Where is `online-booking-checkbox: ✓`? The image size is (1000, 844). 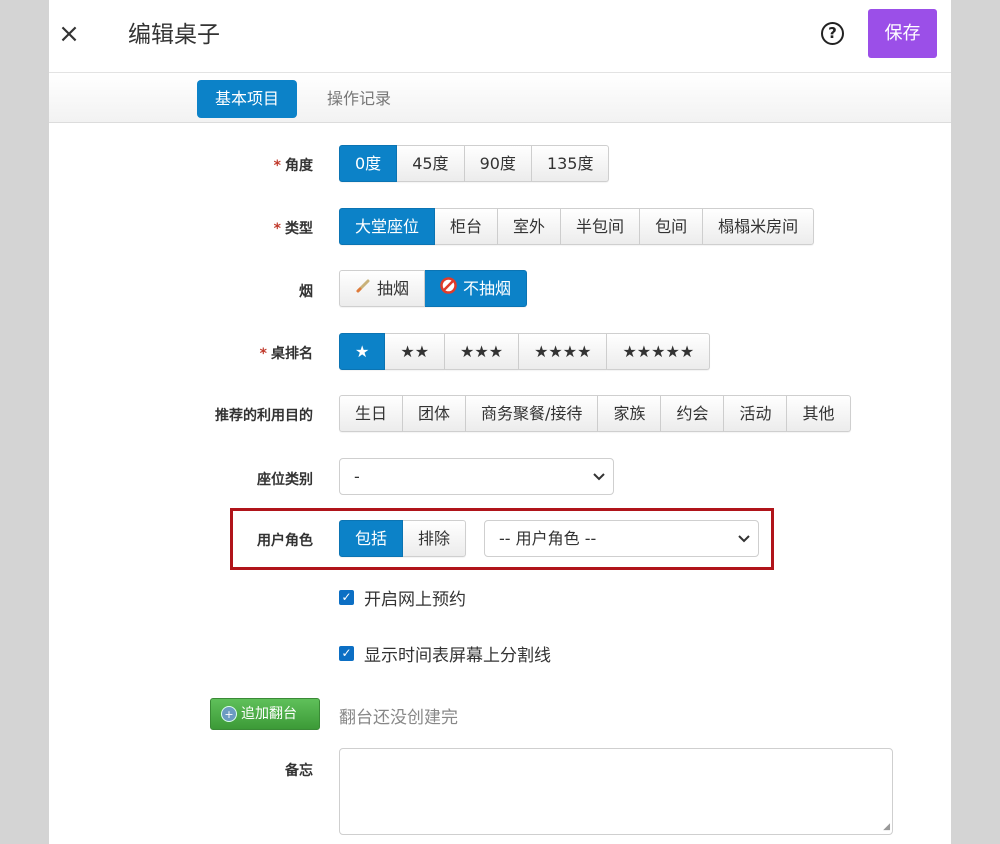 online-booking-checkbox: ✓ is located at coordinates (346, 597).